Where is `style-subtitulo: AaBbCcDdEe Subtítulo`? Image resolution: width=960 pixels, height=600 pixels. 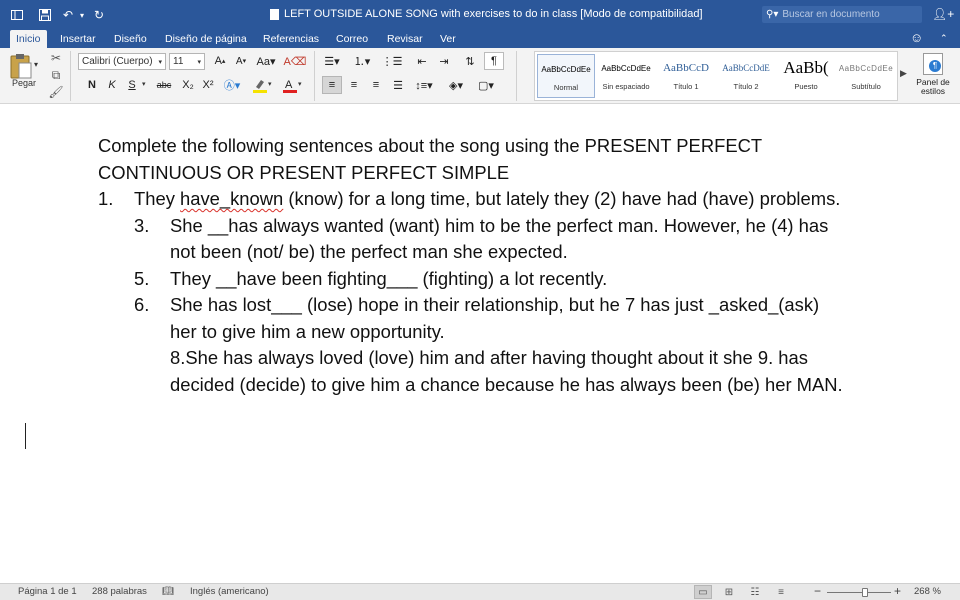 style-subtitulo: AaBbCcDdEe Subtítulo is located at coordinates (866, 76).